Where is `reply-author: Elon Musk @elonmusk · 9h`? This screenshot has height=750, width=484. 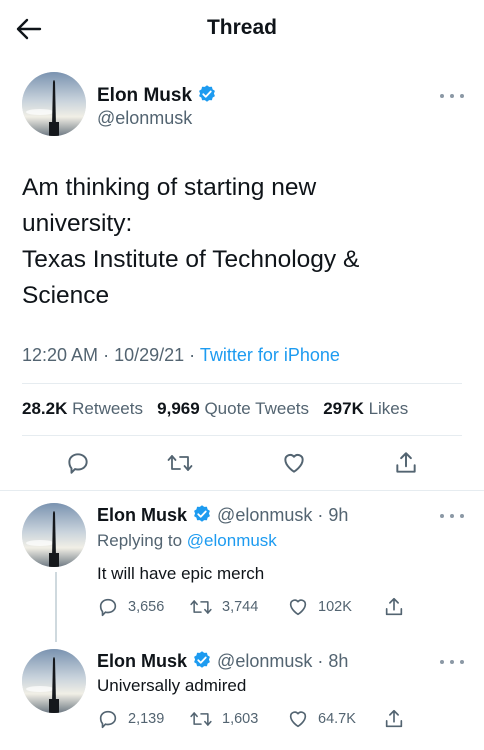 reply-author: Elon Musk @elonmusk · 9h is located at coordinates (222, 515).